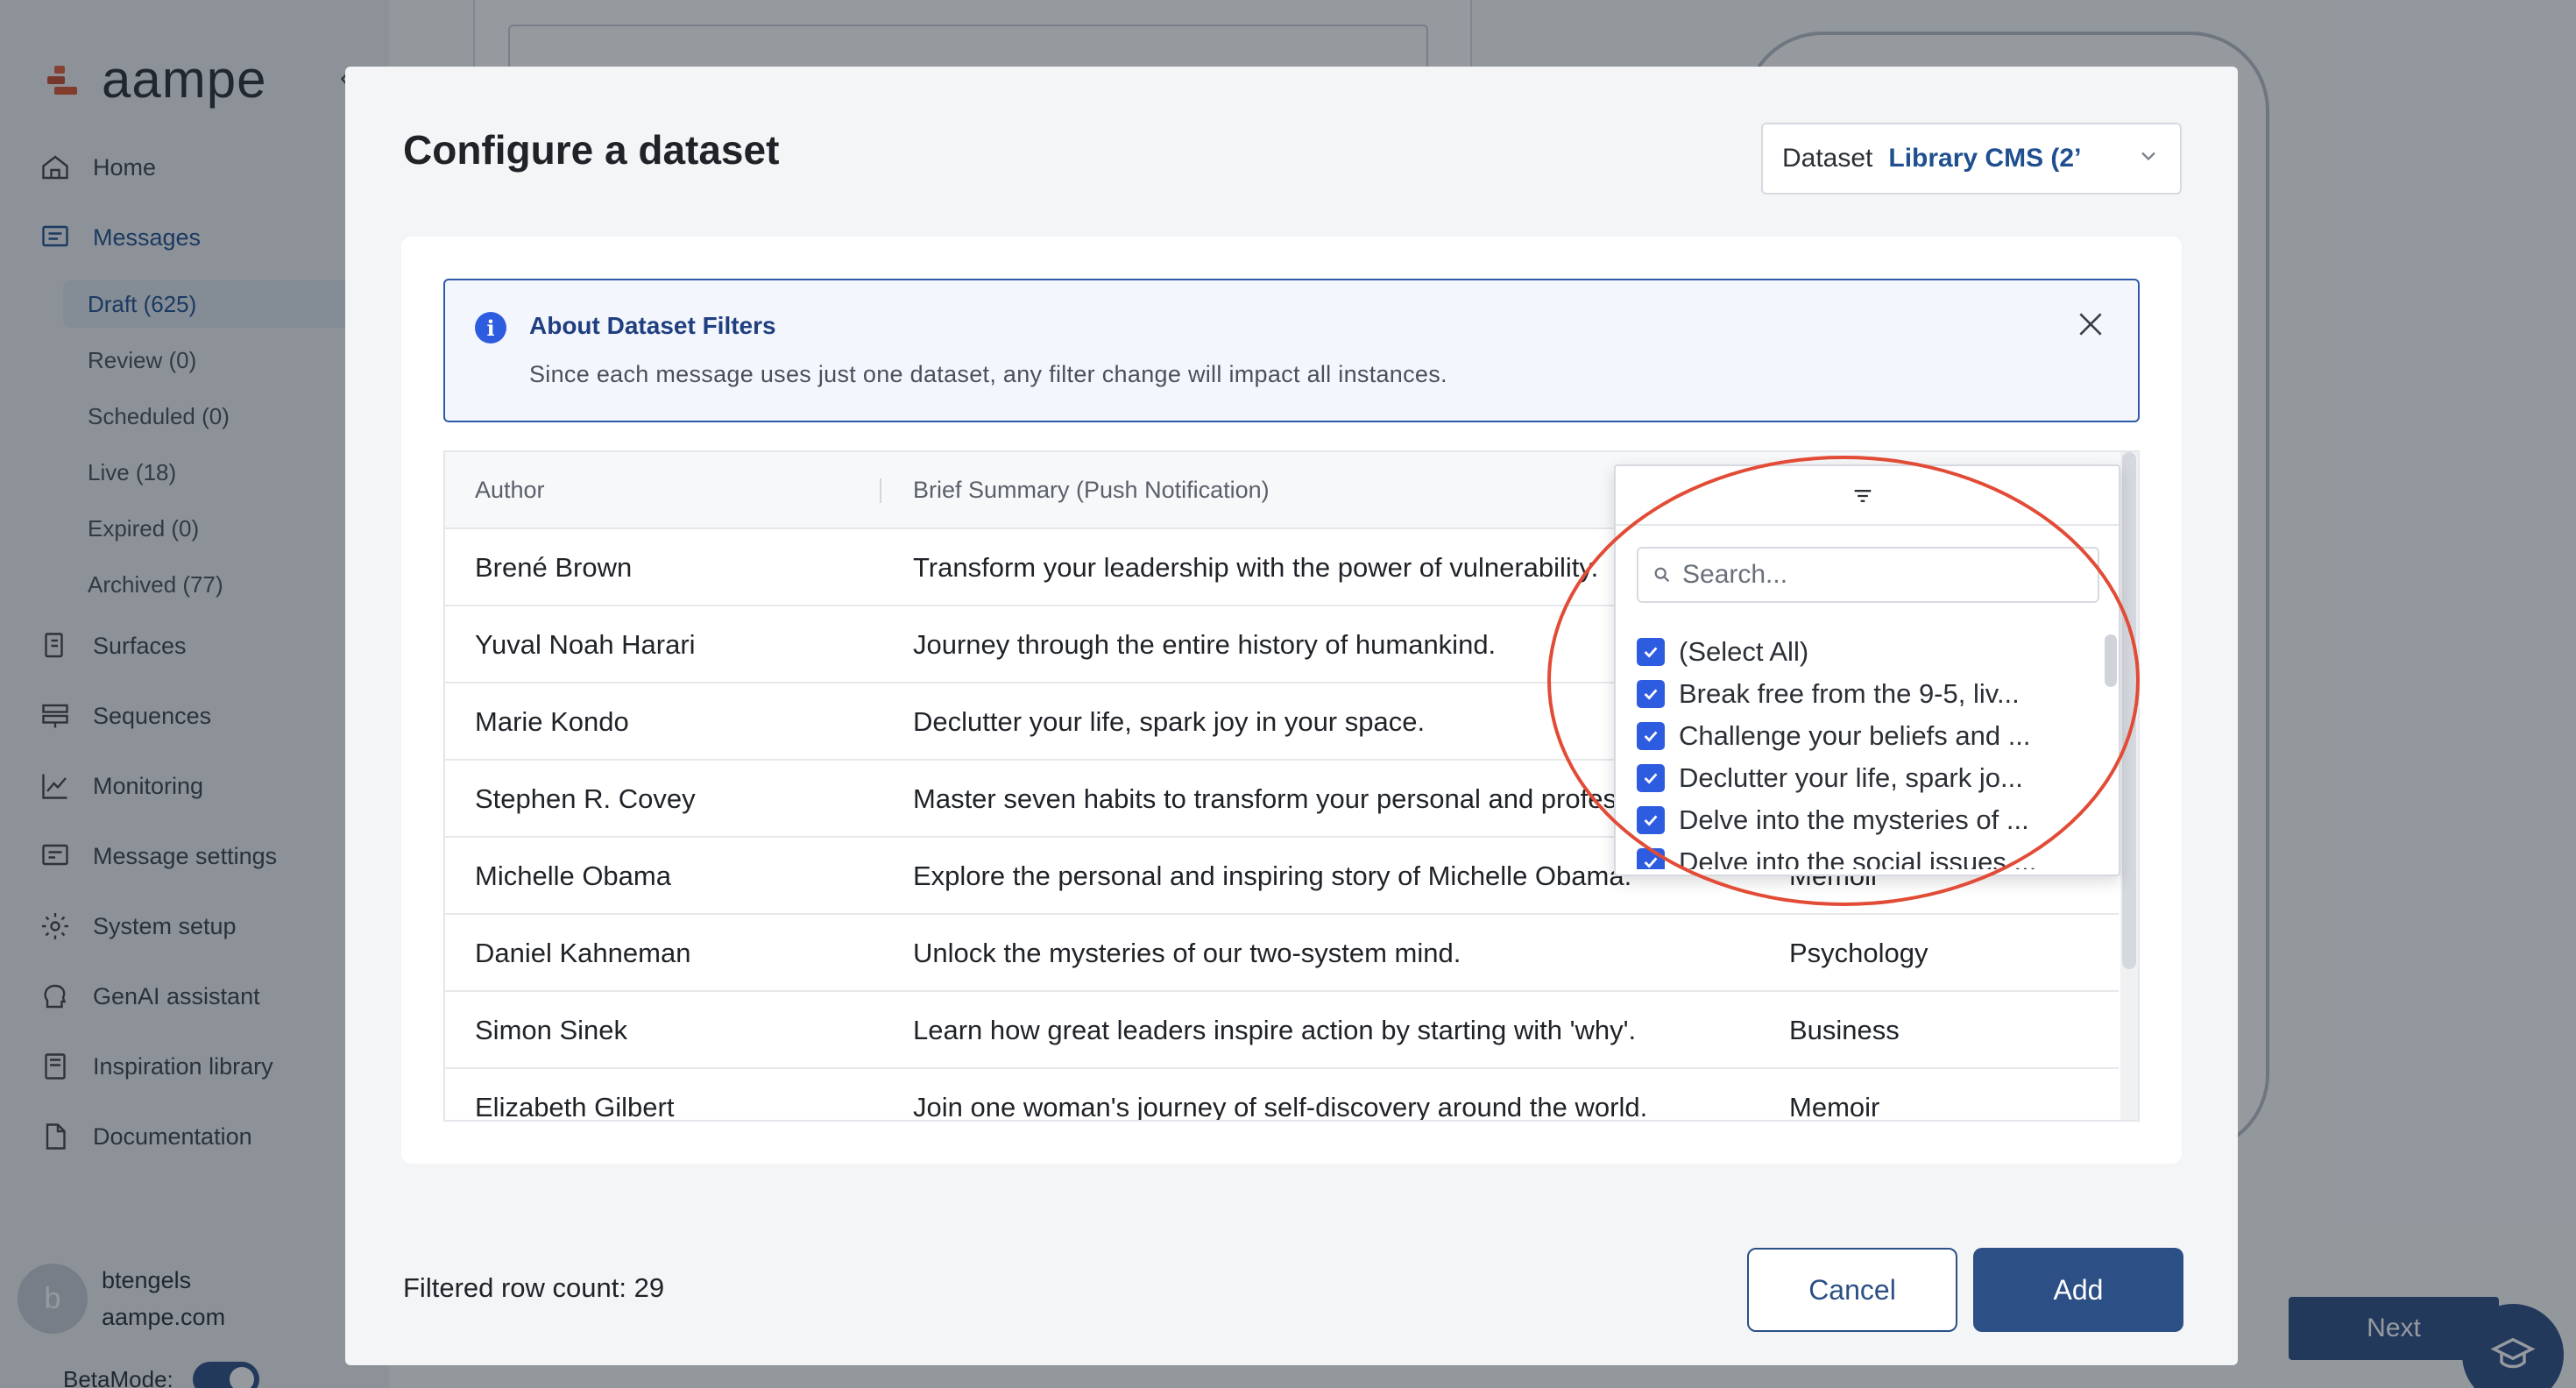  Describe the element at coordinates (585, 799) in the screenshot. I see `cell-author: Stephen R. Covey` at that location.